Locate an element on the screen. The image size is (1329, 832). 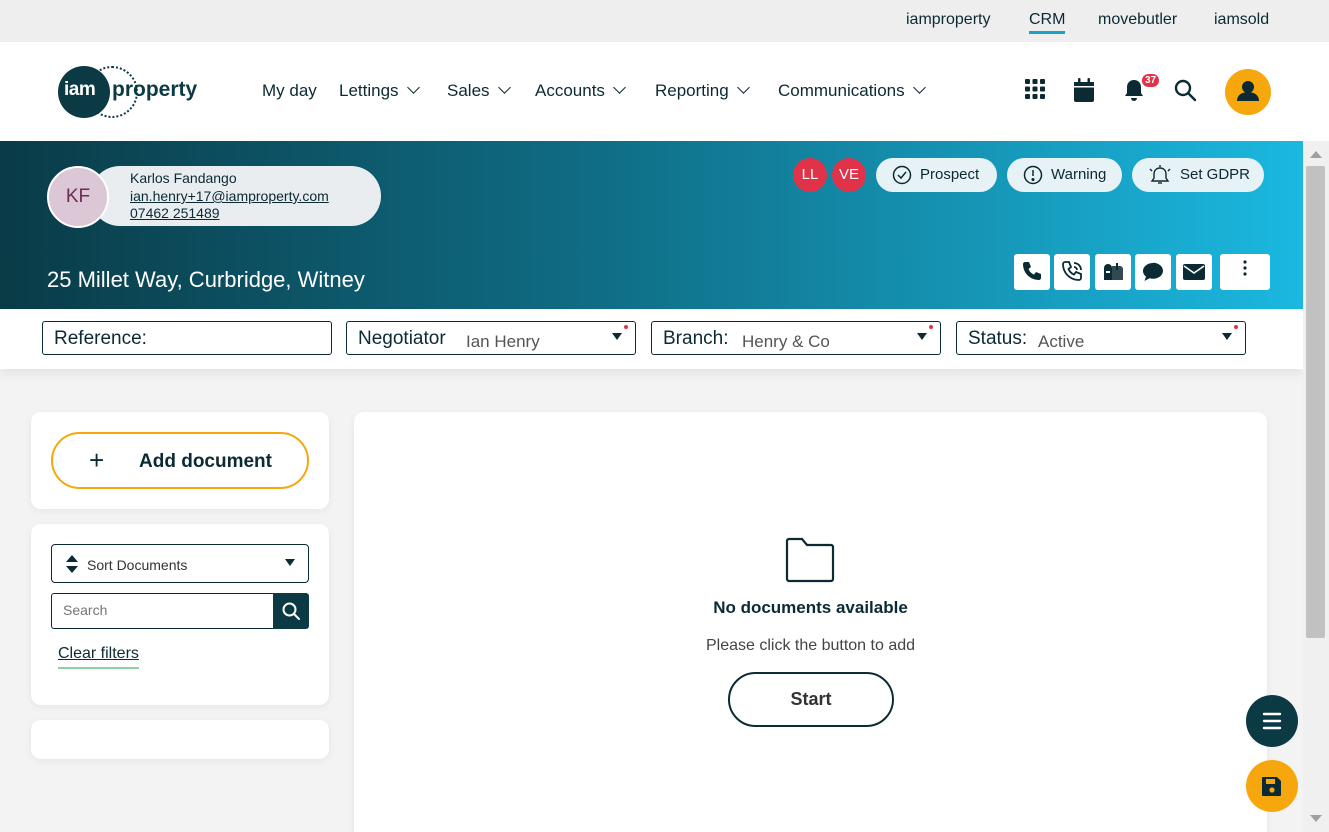
voicemail-icon is located at coordinates (1113, 271).